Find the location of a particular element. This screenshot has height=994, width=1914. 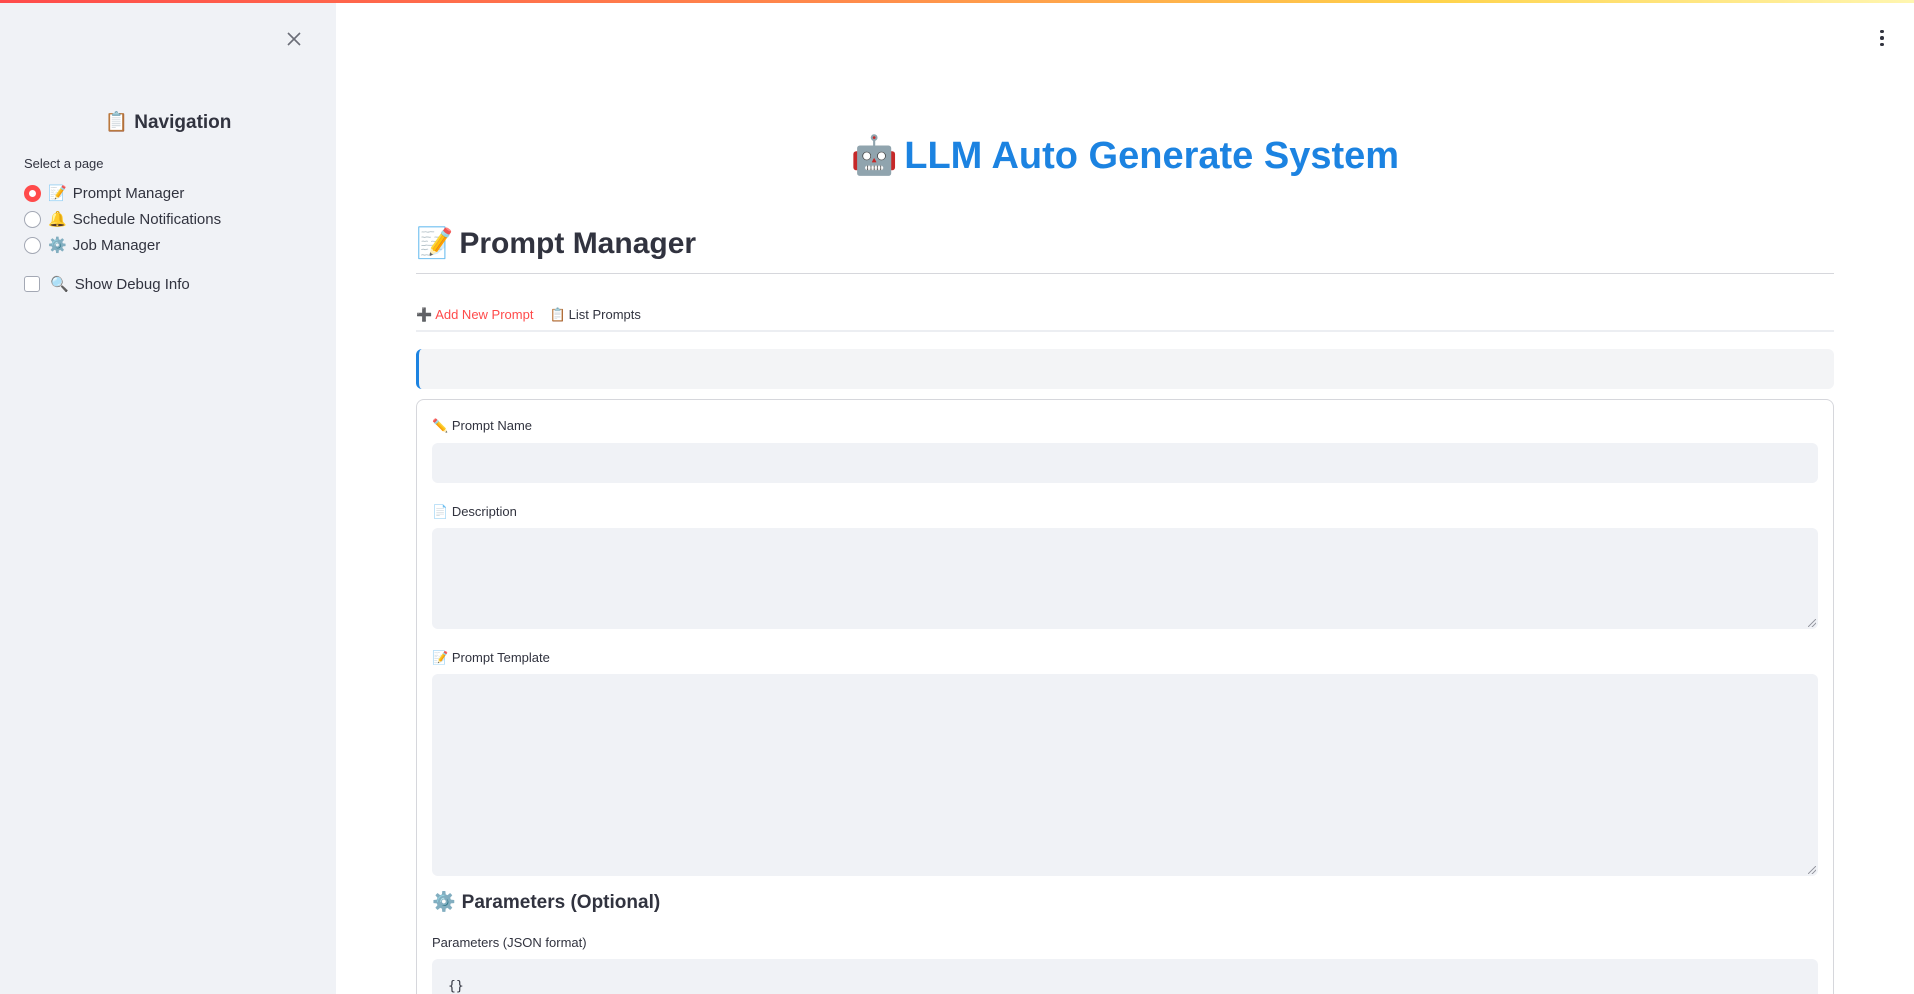

parameters-value: {} is located at coordinates (456, 986).